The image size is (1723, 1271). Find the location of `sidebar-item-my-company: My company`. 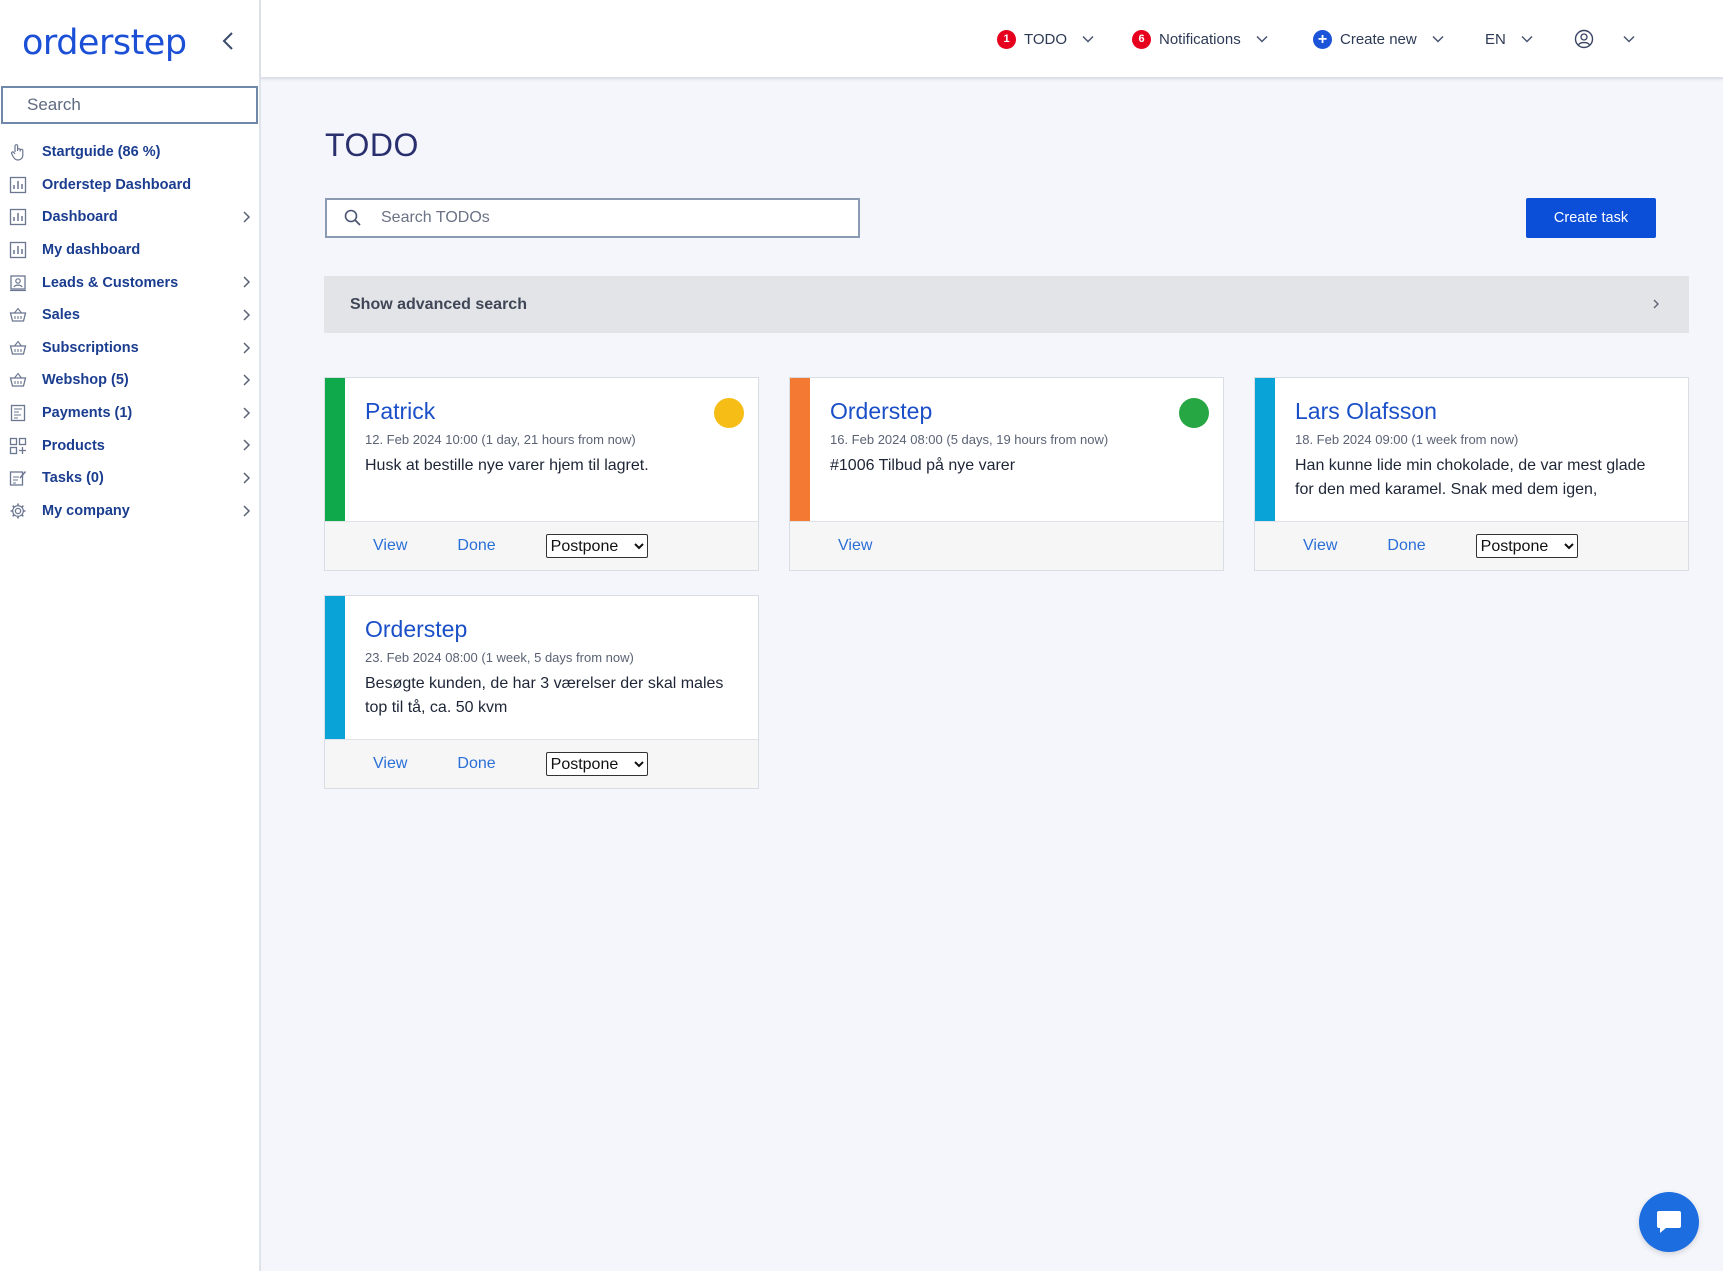

sidebar-item-my-company: My company is located at coordinates (129, 511).